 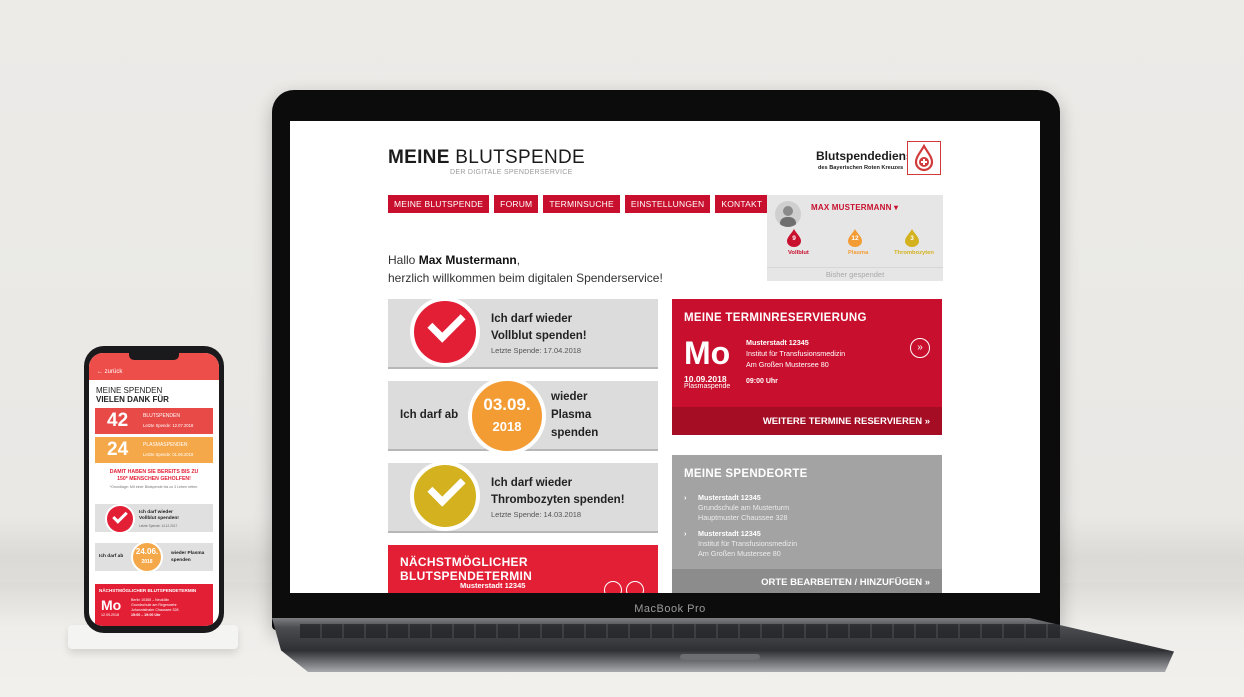 I want to click on phone-next-line3: Johannisthaler Chaussee 328, so click(x=155, y=610).